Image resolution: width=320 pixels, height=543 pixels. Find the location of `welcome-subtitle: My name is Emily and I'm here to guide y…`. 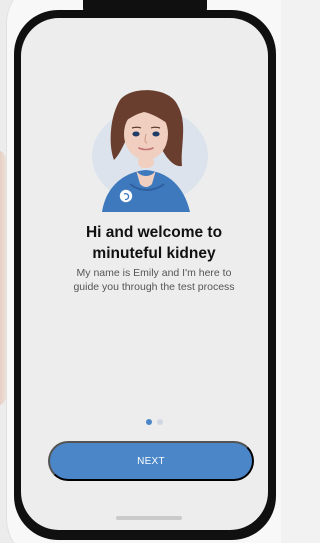

welcome-subtitle: My name is Emily and I'm here to guide y… is located at coordinates (154, 280).